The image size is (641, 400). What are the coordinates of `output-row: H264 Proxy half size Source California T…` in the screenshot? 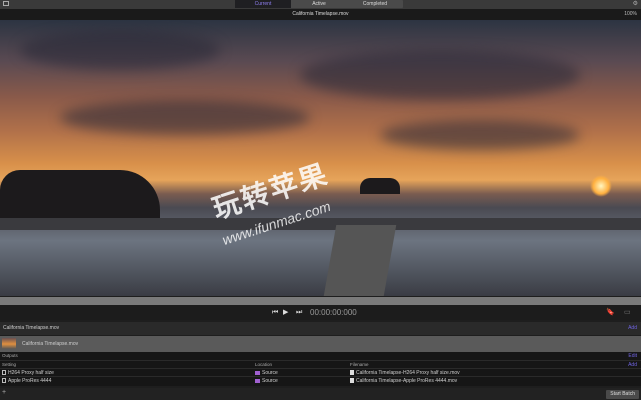 It's located at (320, 372).